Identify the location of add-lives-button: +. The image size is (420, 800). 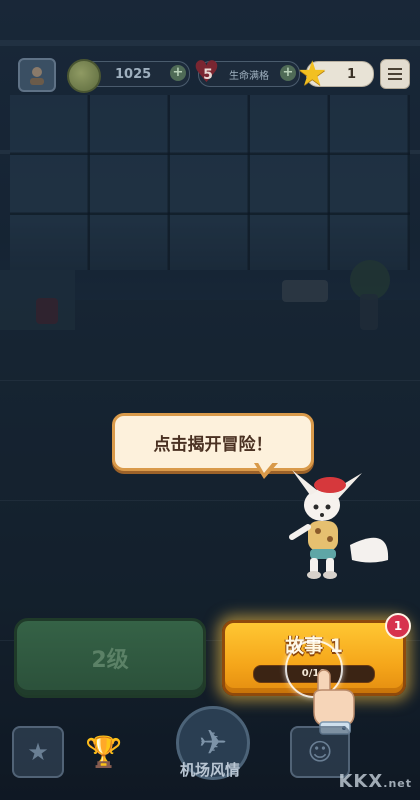
(288, 73).